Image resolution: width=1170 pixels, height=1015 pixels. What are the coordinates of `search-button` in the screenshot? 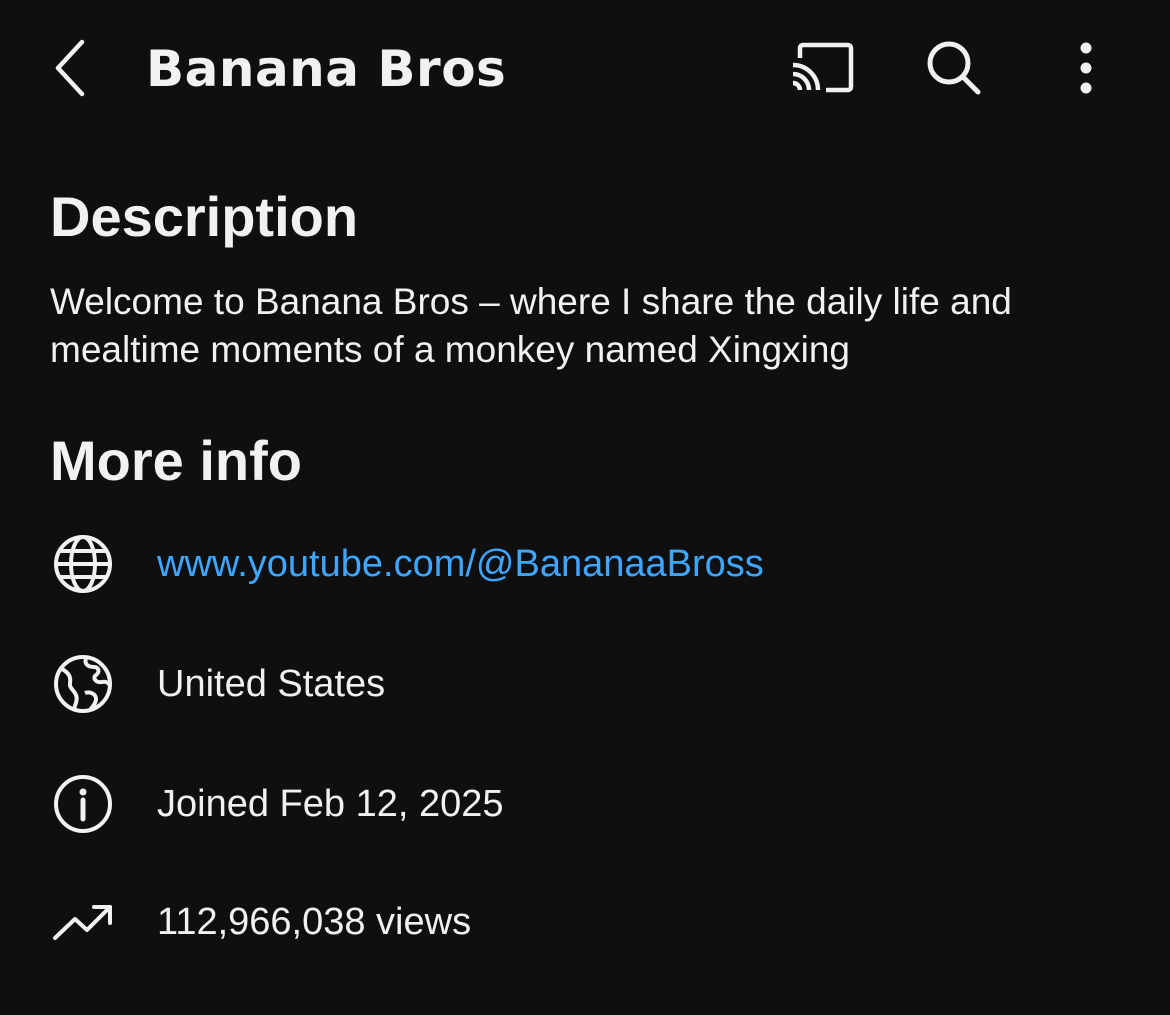 It's located at (954, 68).